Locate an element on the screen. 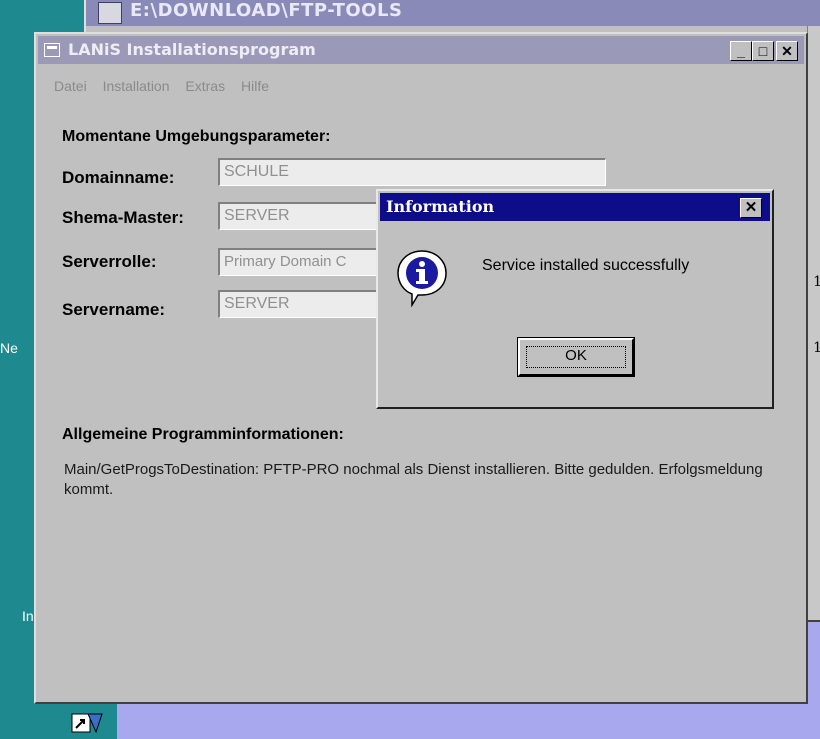 The width and height of the screenshot is (820, 739). background-window-titlebar: E:\DOWNLOAD\FTP-TOOLS is located at coordinates (453, 13).